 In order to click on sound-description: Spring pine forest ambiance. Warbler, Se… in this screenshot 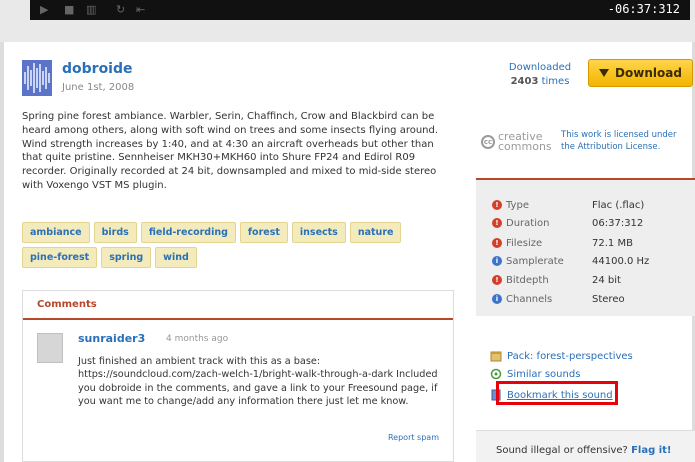, I will do `click(230, 151)`.